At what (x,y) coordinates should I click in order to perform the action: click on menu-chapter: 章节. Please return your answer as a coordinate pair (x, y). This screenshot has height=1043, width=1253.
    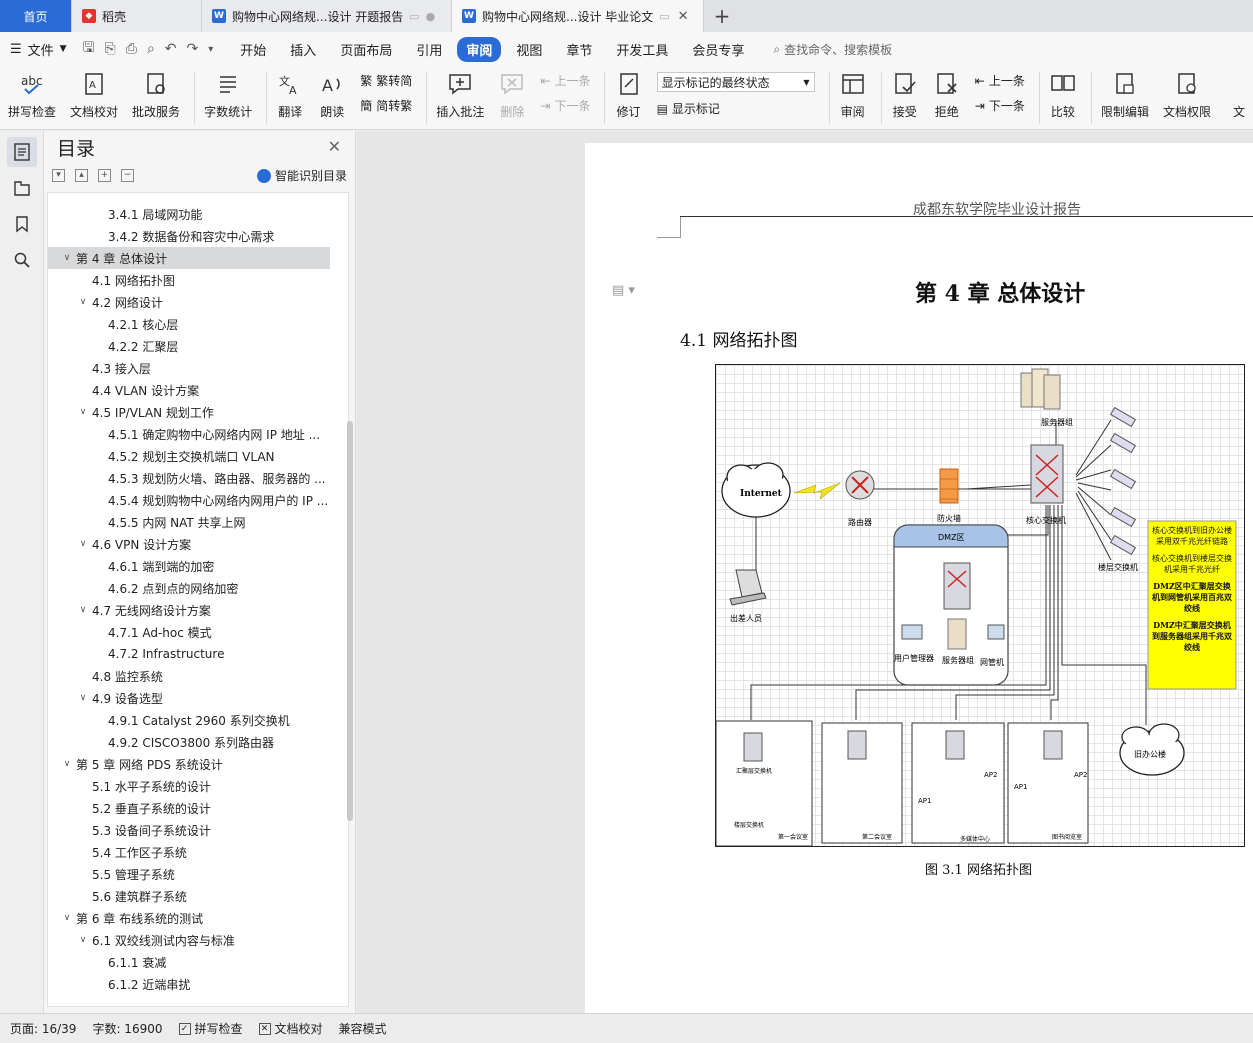
    Looking at the image, I should click on (579, 49).